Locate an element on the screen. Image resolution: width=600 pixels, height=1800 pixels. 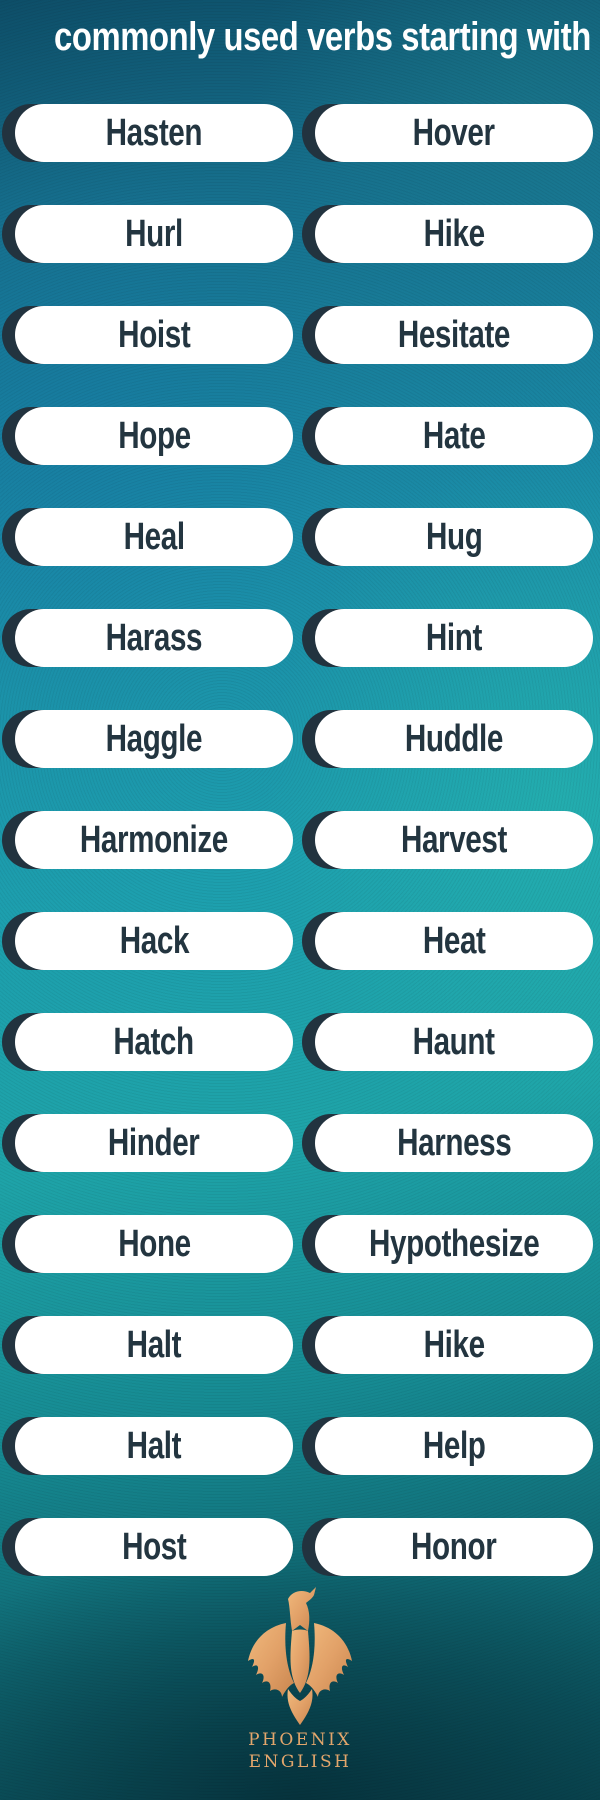
verb-pill: Hatch is located at coordinates (154, 1042).